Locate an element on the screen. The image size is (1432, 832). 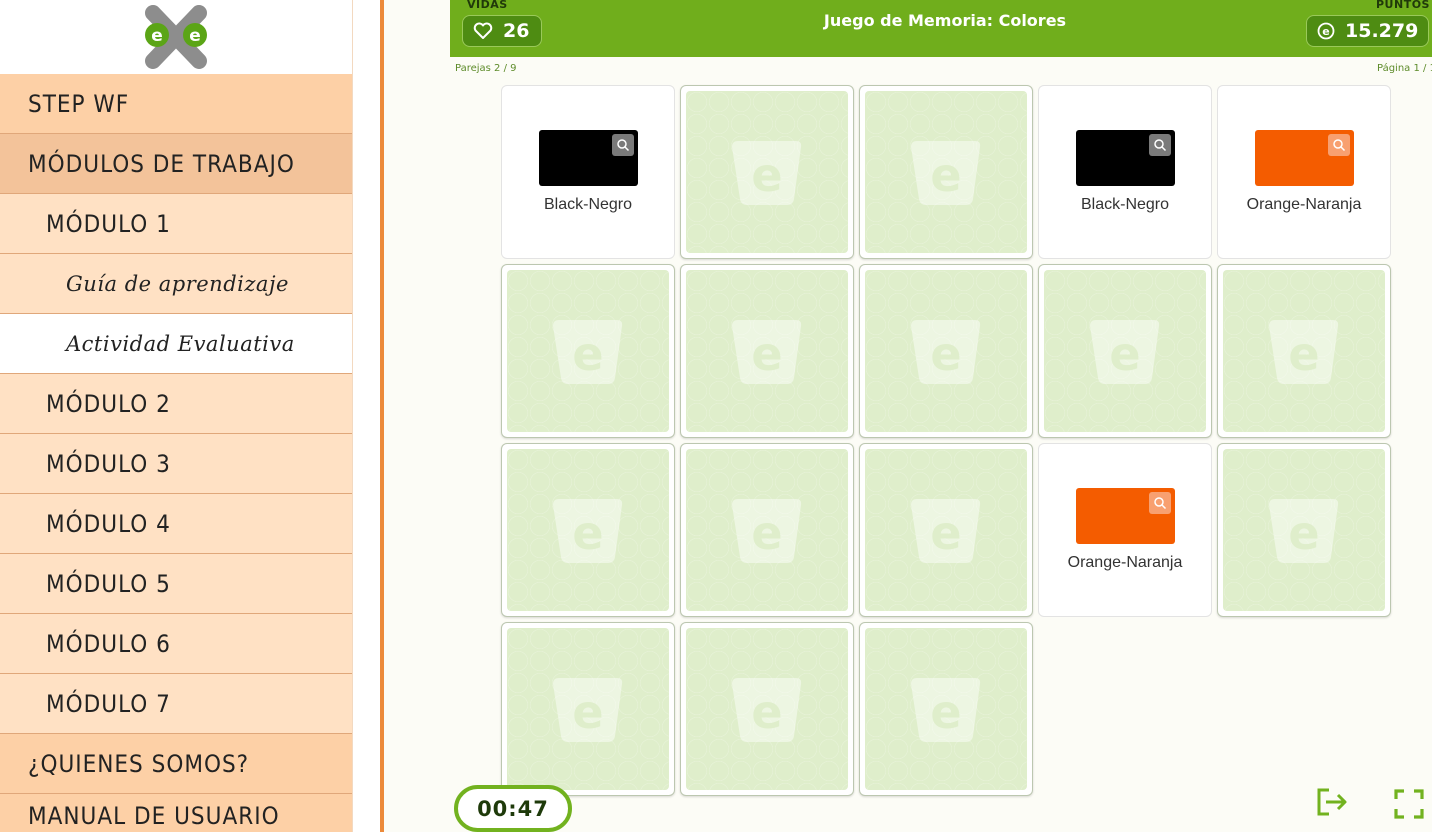
pairs-counter: Parejas 2 / 9 is located at coordinates (486, 68).